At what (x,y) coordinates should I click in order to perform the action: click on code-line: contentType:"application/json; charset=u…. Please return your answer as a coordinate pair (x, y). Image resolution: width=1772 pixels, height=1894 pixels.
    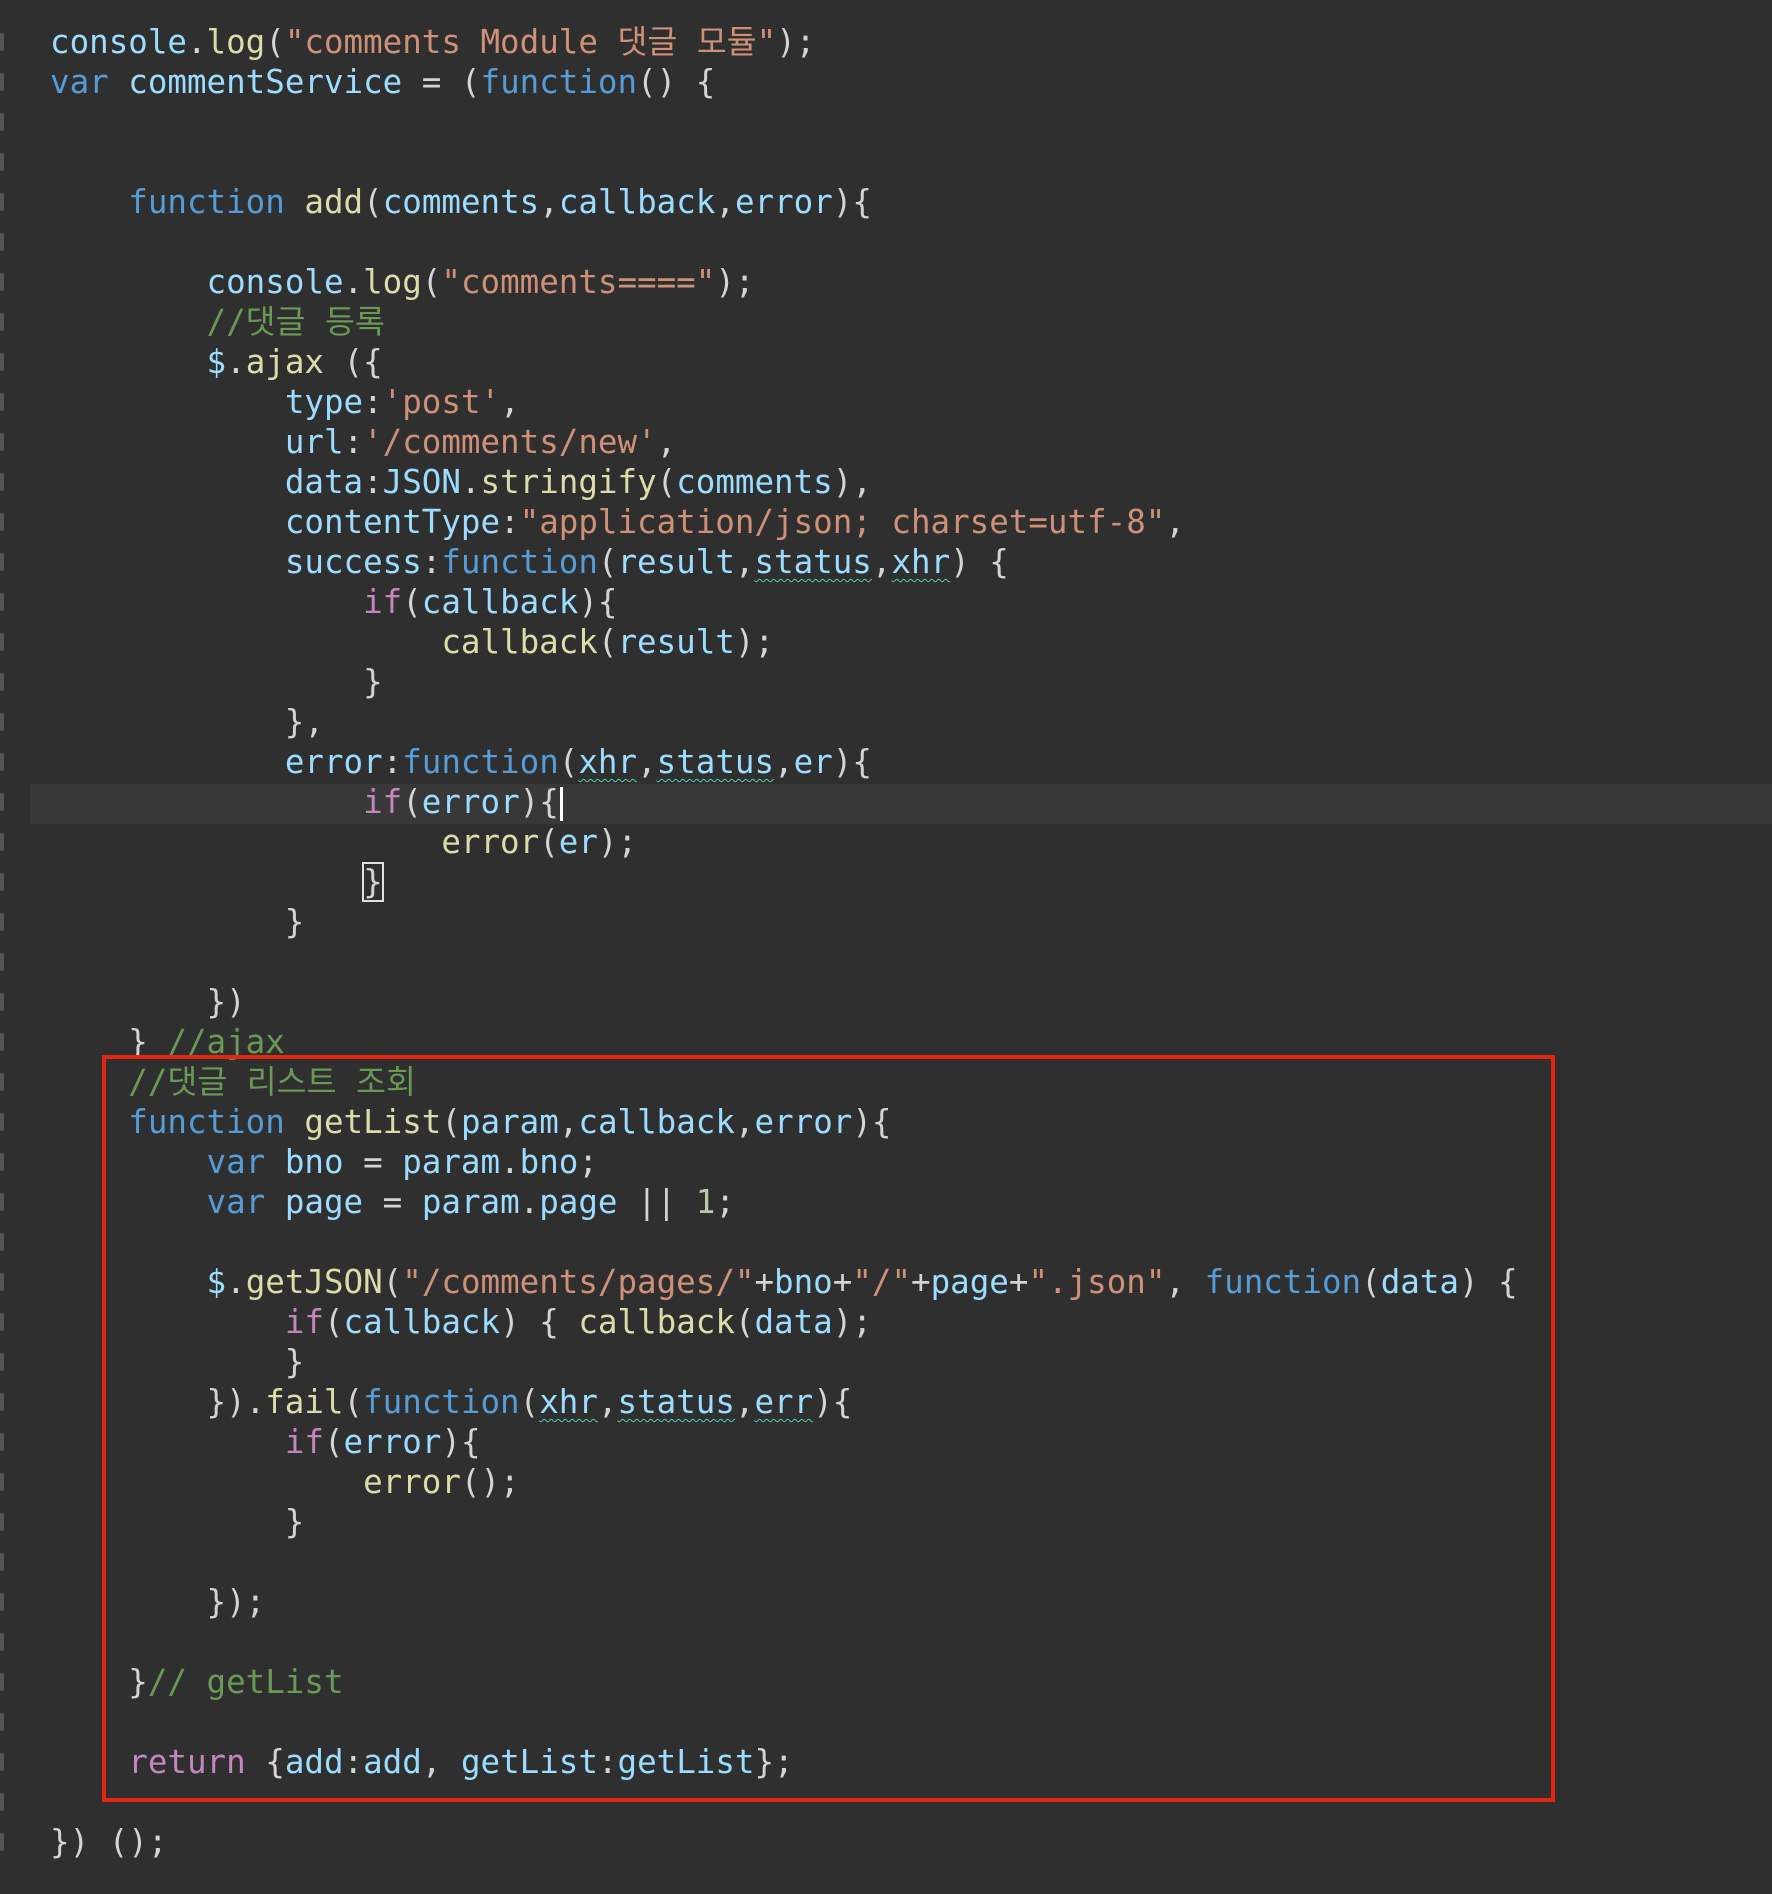
    Looking at the image, I should click on (617, 522).